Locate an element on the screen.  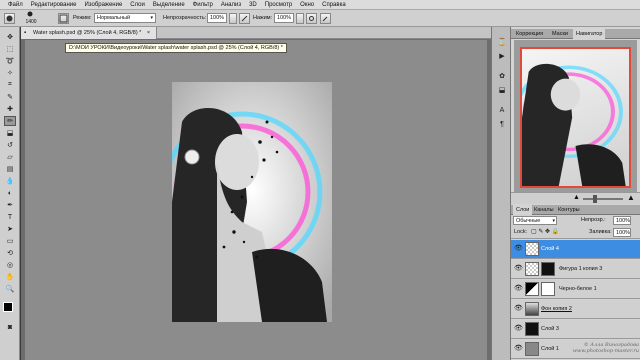
layer-thumbnail is located at coordinates (532, 309).